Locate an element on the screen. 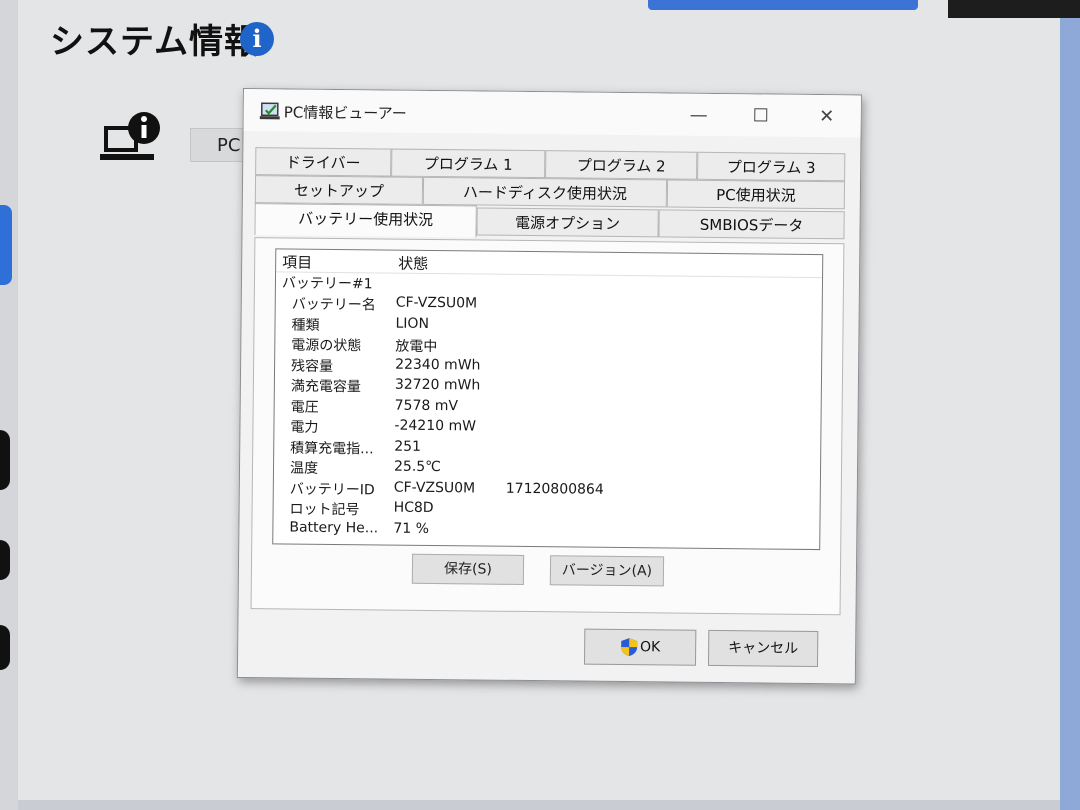 The width and height of the screenshot is (1080, 810). titlebar: PC情報ビューアー — ☐ ✕ is located at coordinates (552, 113).